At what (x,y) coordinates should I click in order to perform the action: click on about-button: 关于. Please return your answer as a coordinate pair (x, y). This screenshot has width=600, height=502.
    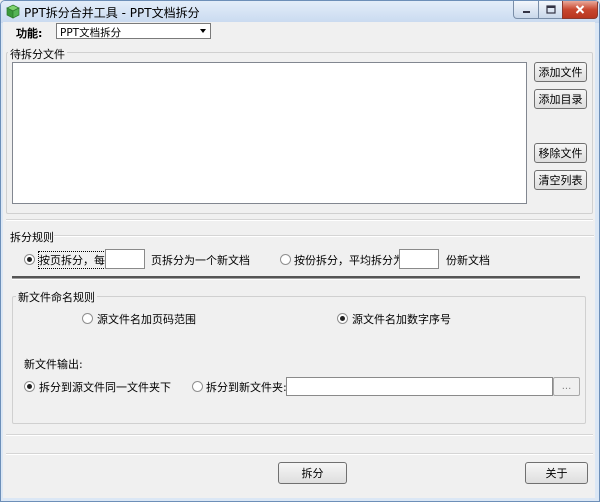
    Looking at the image, I should click on (556, 473).